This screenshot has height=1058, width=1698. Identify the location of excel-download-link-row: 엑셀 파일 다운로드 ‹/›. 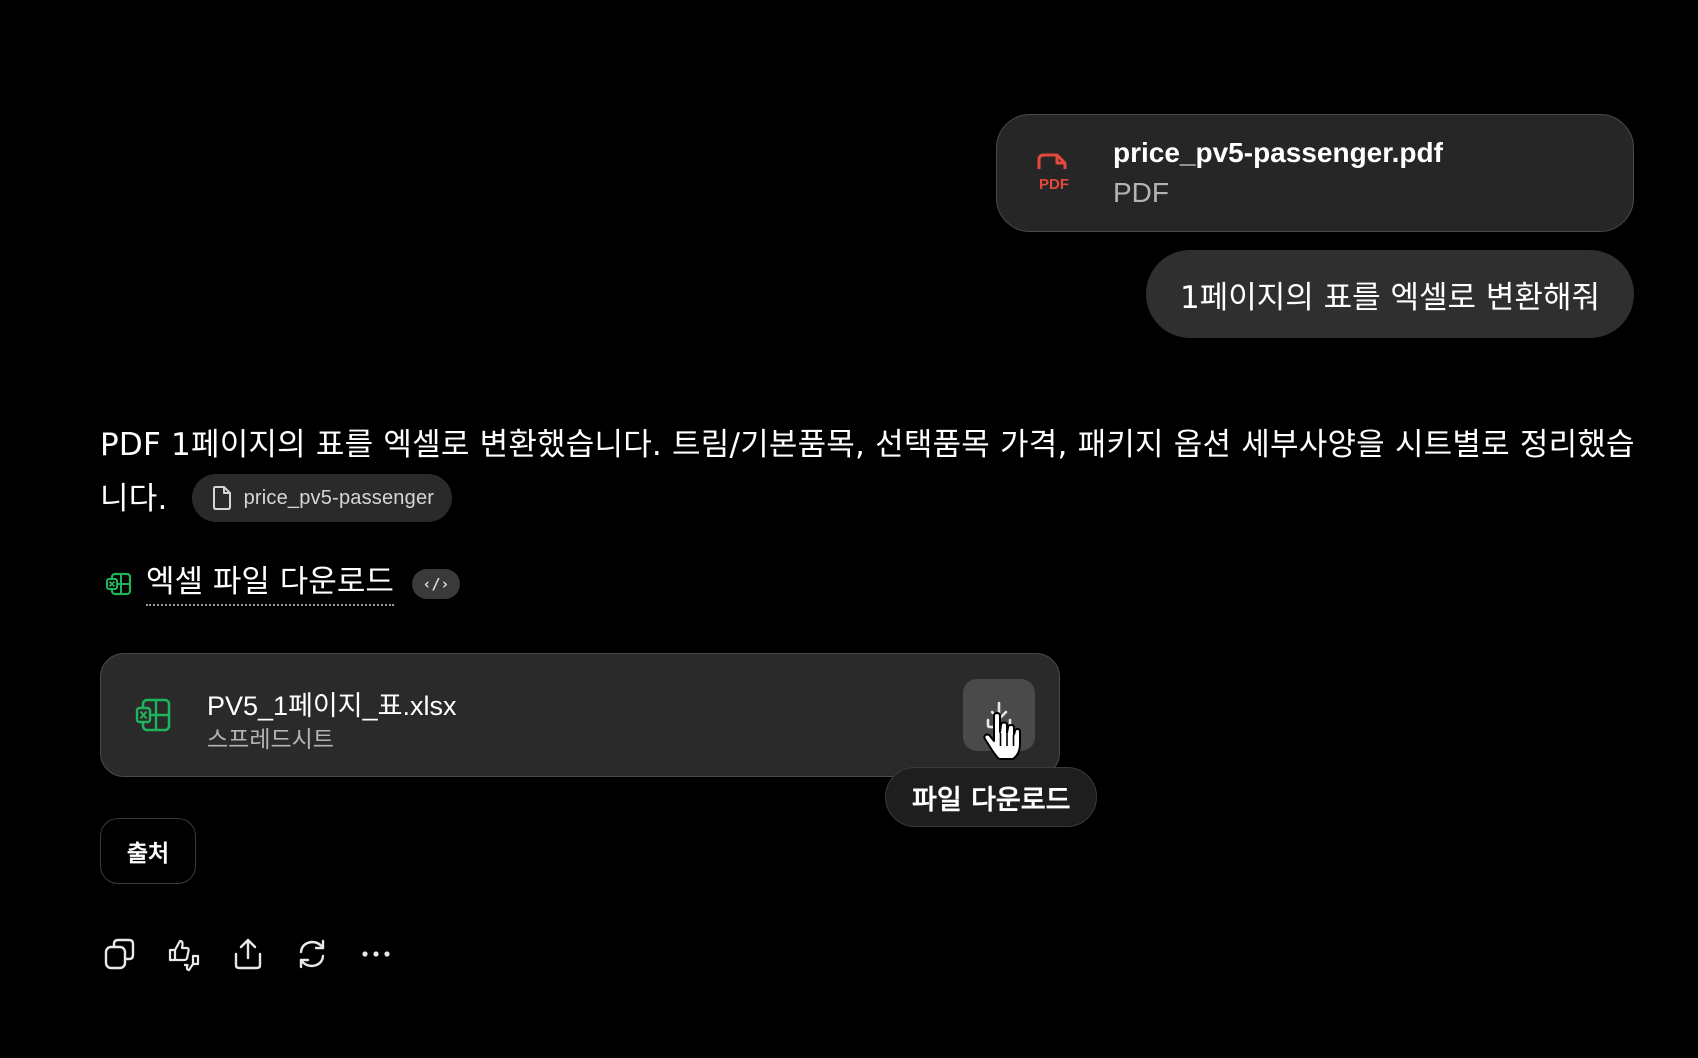
(283, 584).